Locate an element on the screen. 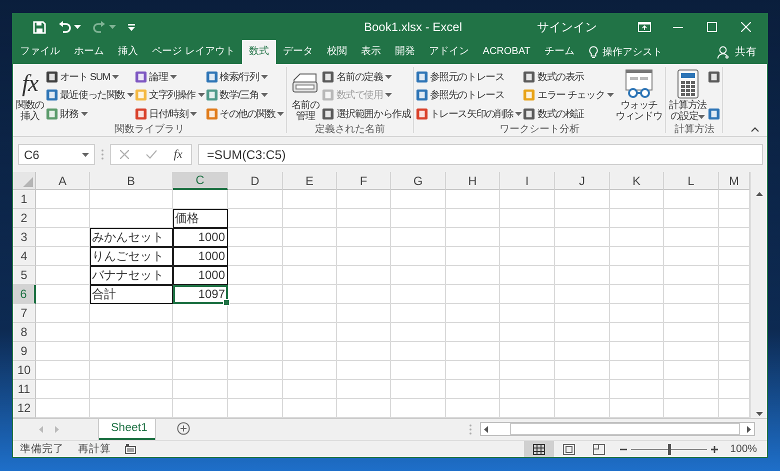 The width and height of the screenshot is (780, 471). ribbon-tab: ホーム is located at coordinates (89, 52).